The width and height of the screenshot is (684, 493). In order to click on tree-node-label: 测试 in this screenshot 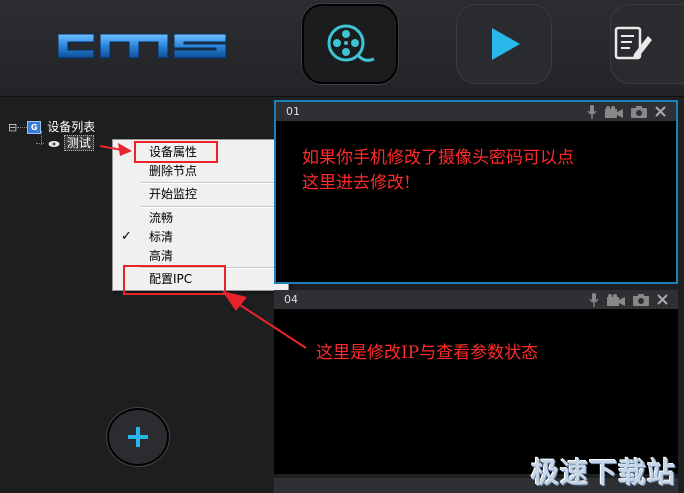, I will do `click(78, 143)`.